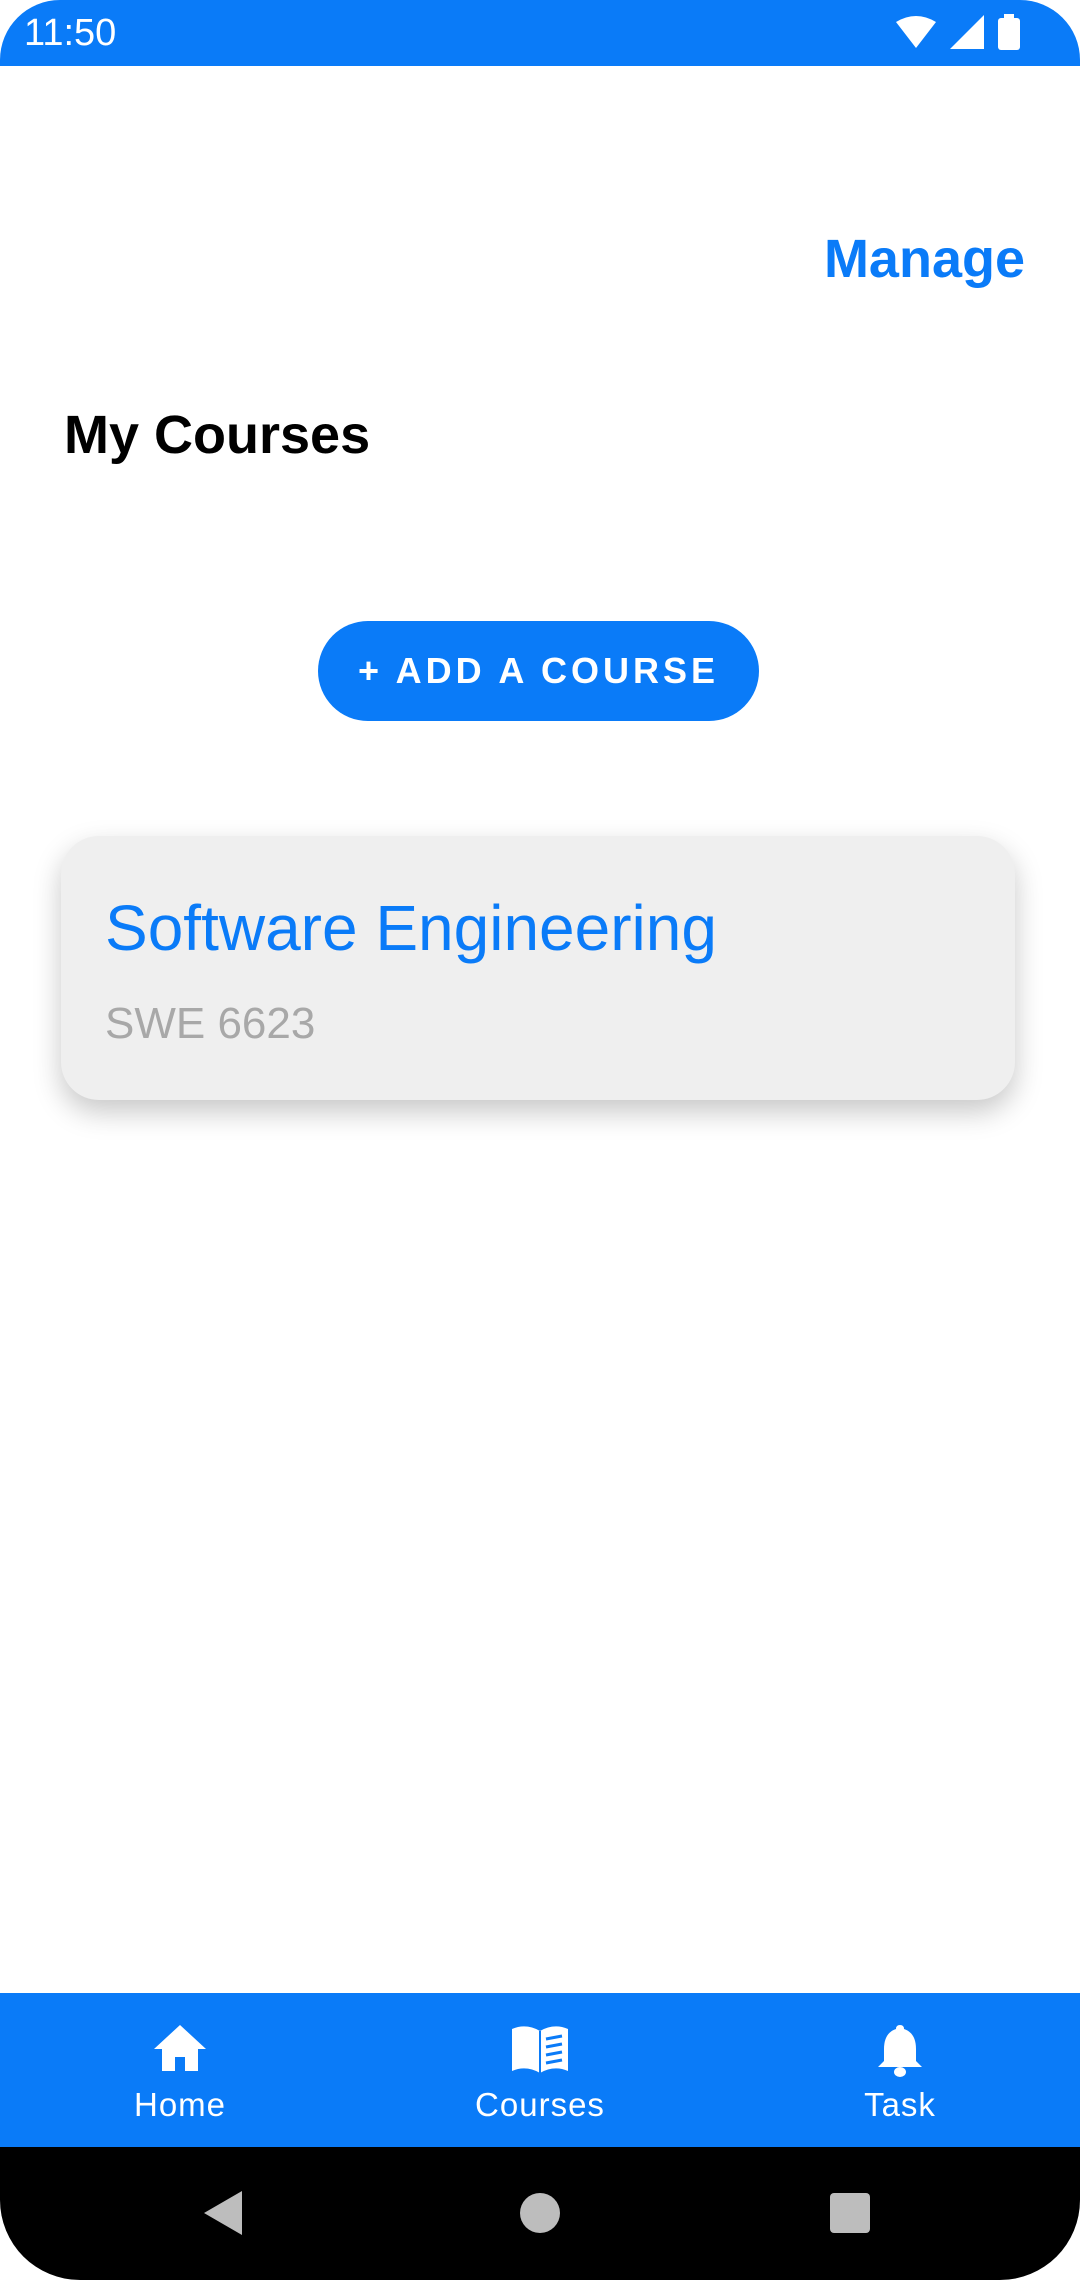  Describe the element at coordinates (226, 2213) in the screenshot. I see `back-icon` at that location.